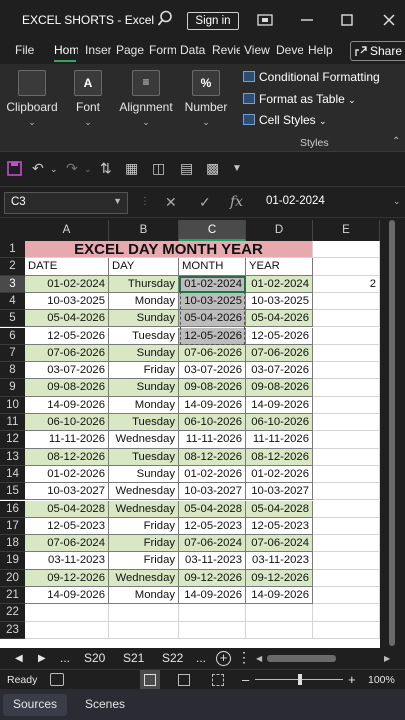 The image size is (405, 720). What do you see at coordinates (346, 284) in the screenshot?
I see `cell-e3: 2` at bounding box center [346, 284].